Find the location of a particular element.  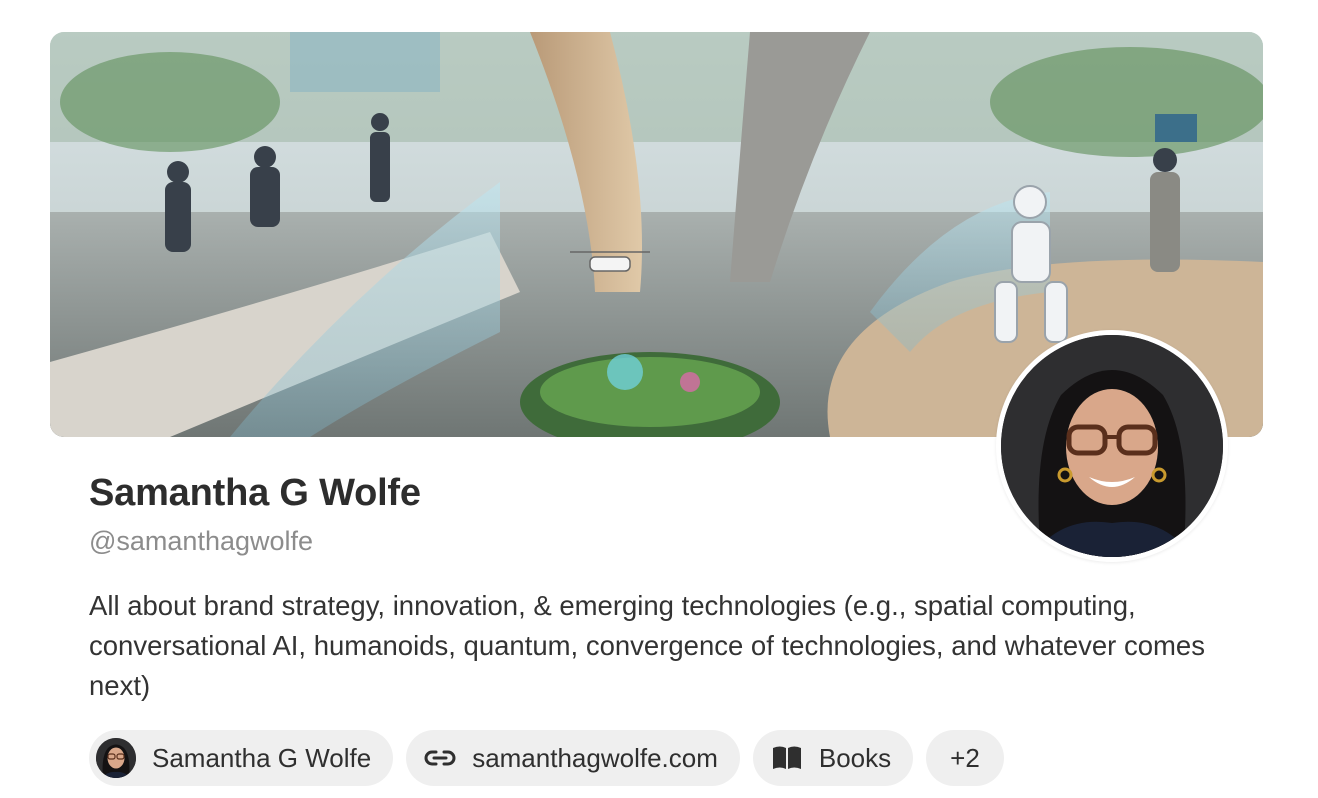

website-chip: samanthagwolfe.com is located at coordinates (573, 758).